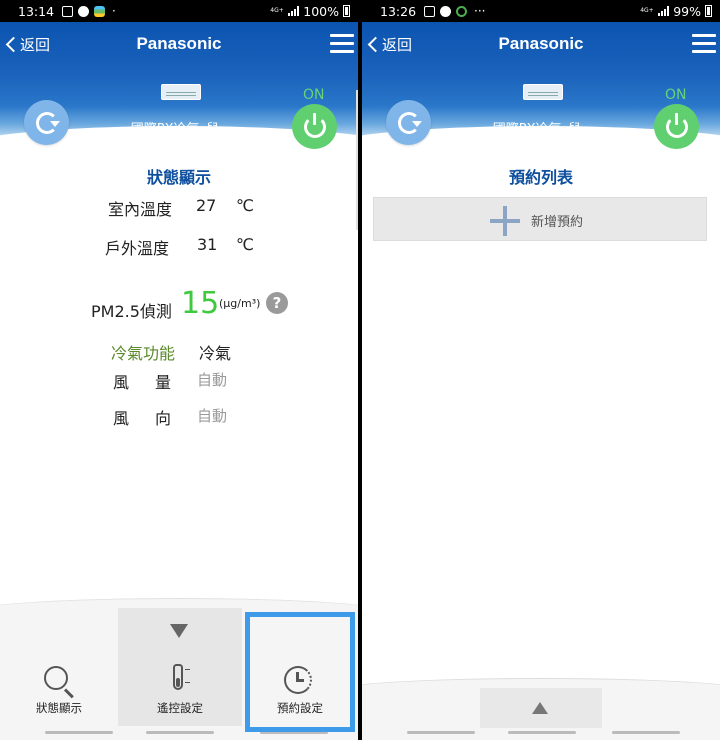  Describe the element at coordinates (140, 209) in the screenshot. I see `indoor-temp-label: 室內溫度` at that location.